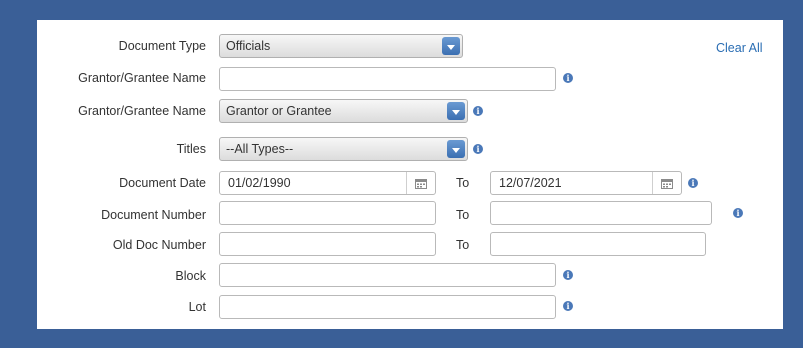 The height and width of the screenshot is (348, 803). Describe the element at coordinates (153, 215) in the screenshot. I see `document-number-label: Document Number` at that location.